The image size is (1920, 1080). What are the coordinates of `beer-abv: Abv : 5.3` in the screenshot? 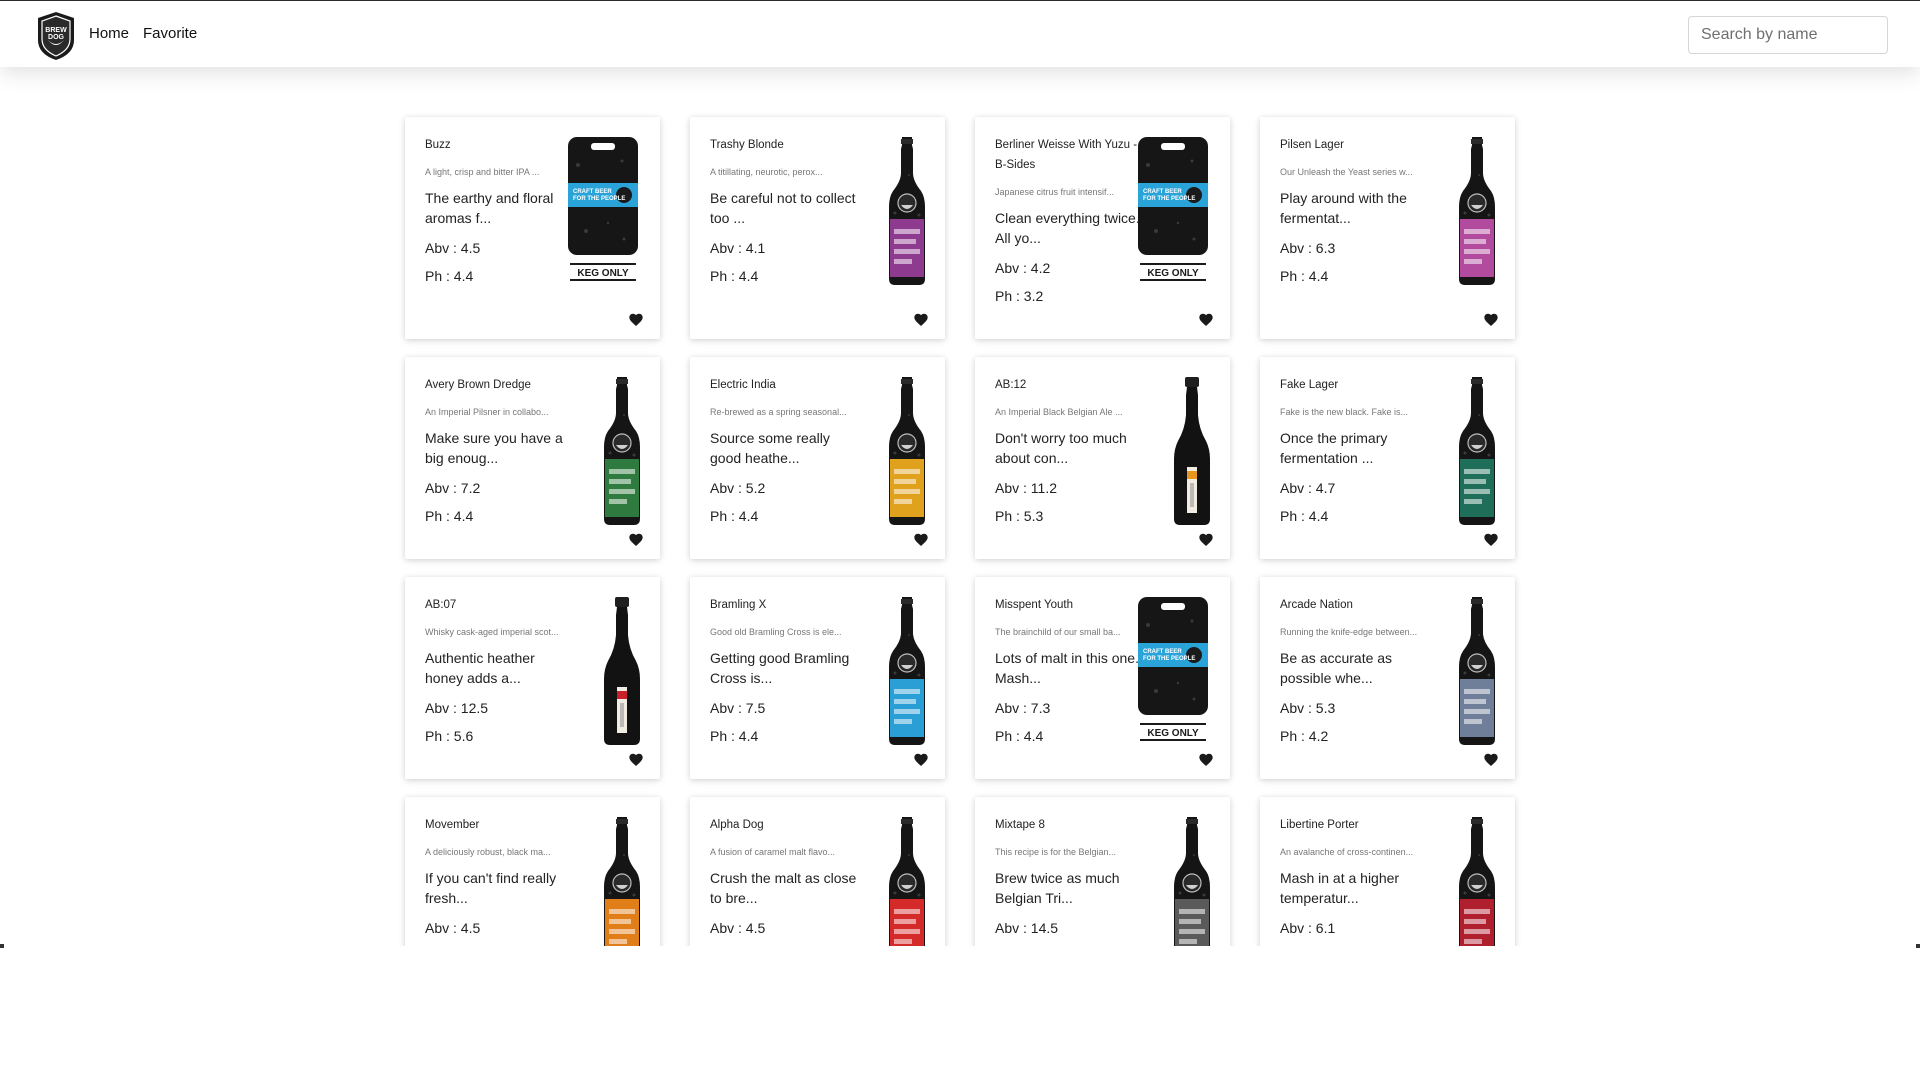 It's located at (1308, 708).